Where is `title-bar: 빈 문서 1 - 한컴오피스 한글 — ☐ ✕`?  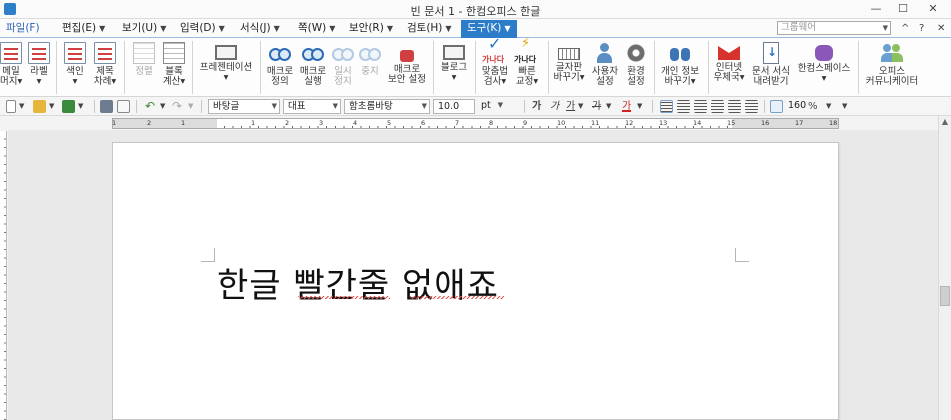
title-bar: 빈 문서 1 - 한컴오피스 한글 — ☐ ✕ is located at coordinates (475, 9).